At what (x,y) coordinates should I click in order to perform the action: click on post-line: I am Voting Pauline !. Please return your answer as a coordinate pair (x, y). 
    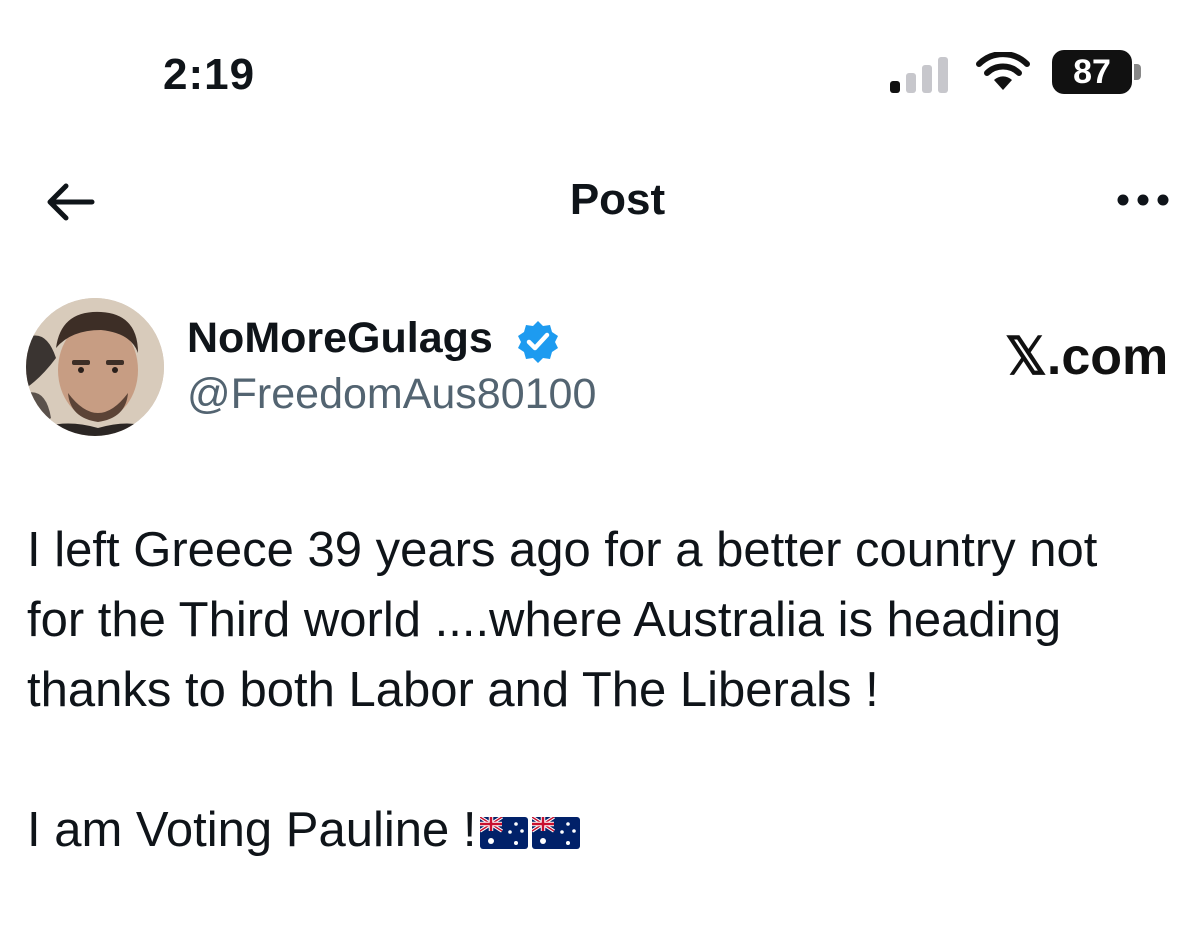
    Looking at the image, I should click on (252, 830).